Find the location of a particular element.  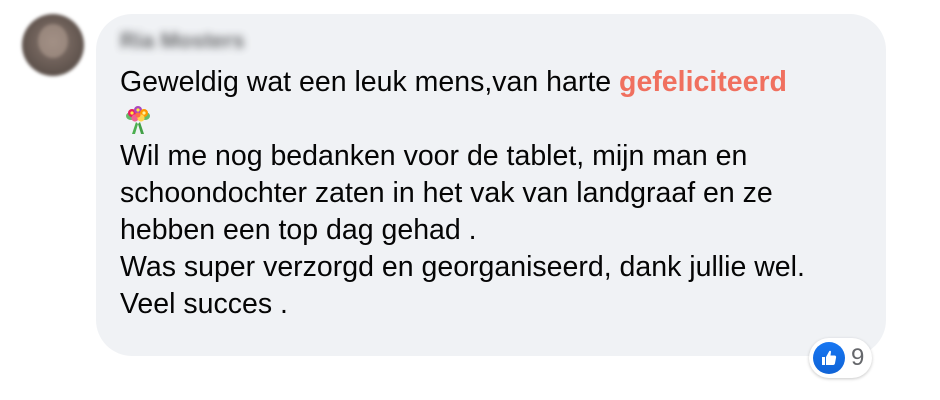

avatar is located at coordinates (53, 45).